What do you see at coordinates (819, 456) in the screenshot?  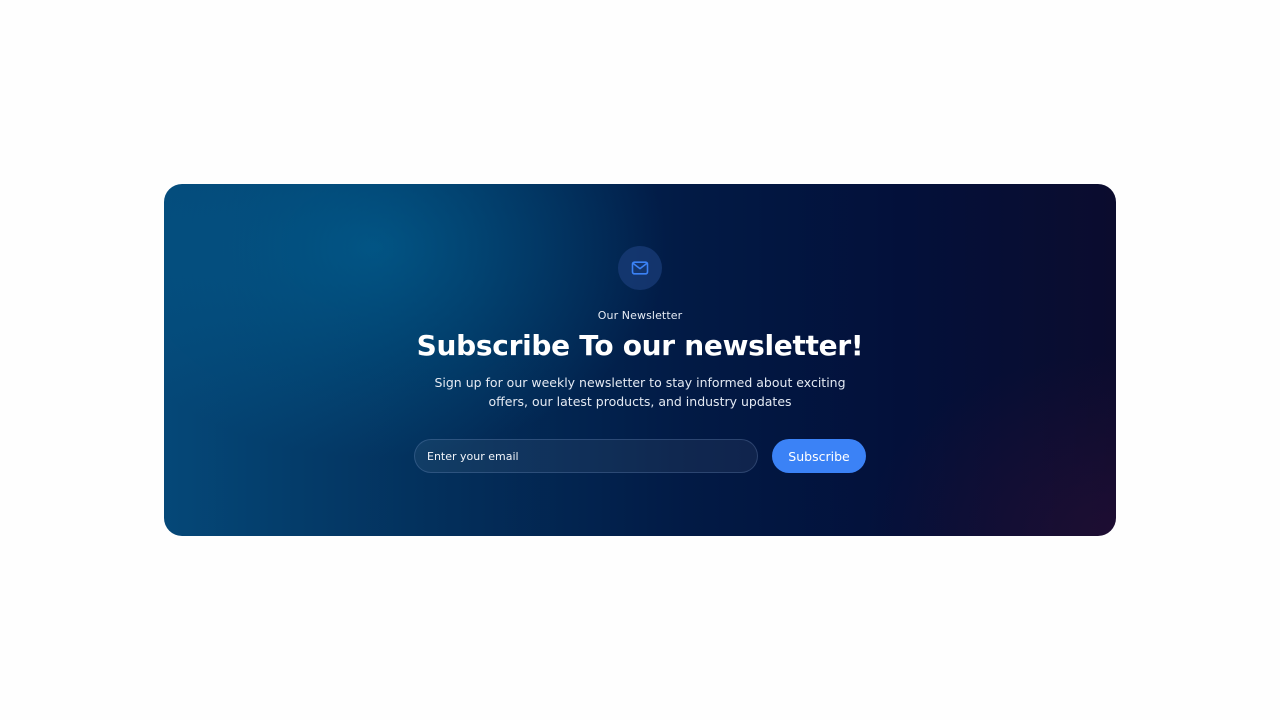 I see `subscribe-button: Subscribe` at bounding box center [819, 456].